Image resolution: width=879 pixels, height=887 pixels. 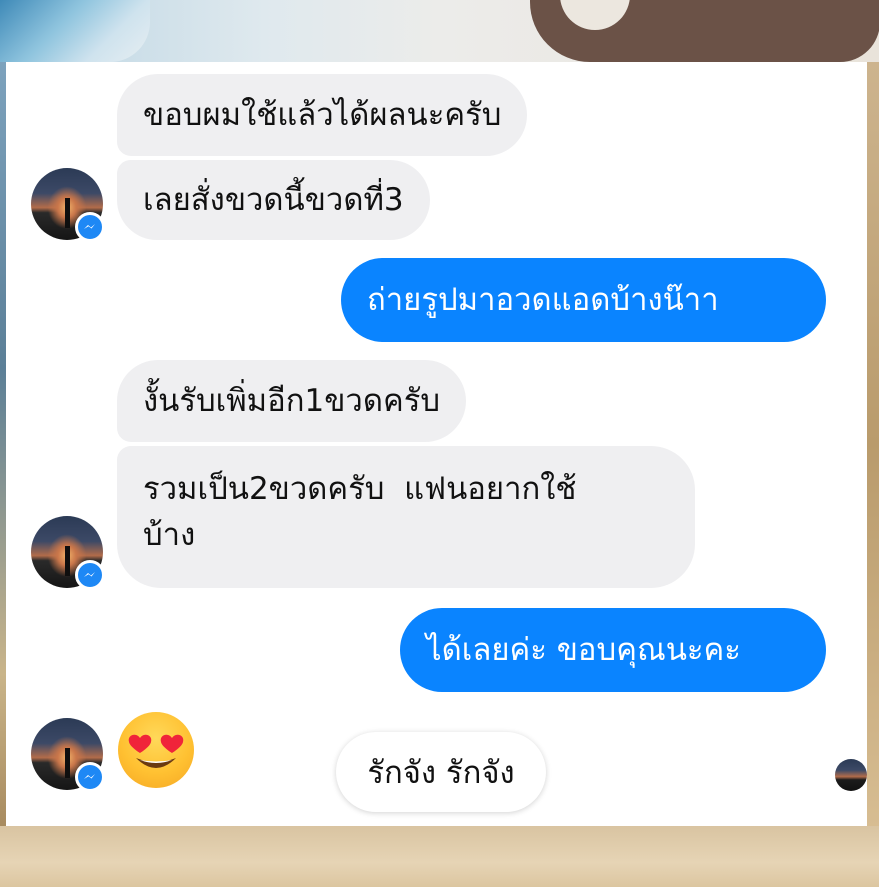 I want to click on heart-eyes-emoji, so click(x=156, y=750).